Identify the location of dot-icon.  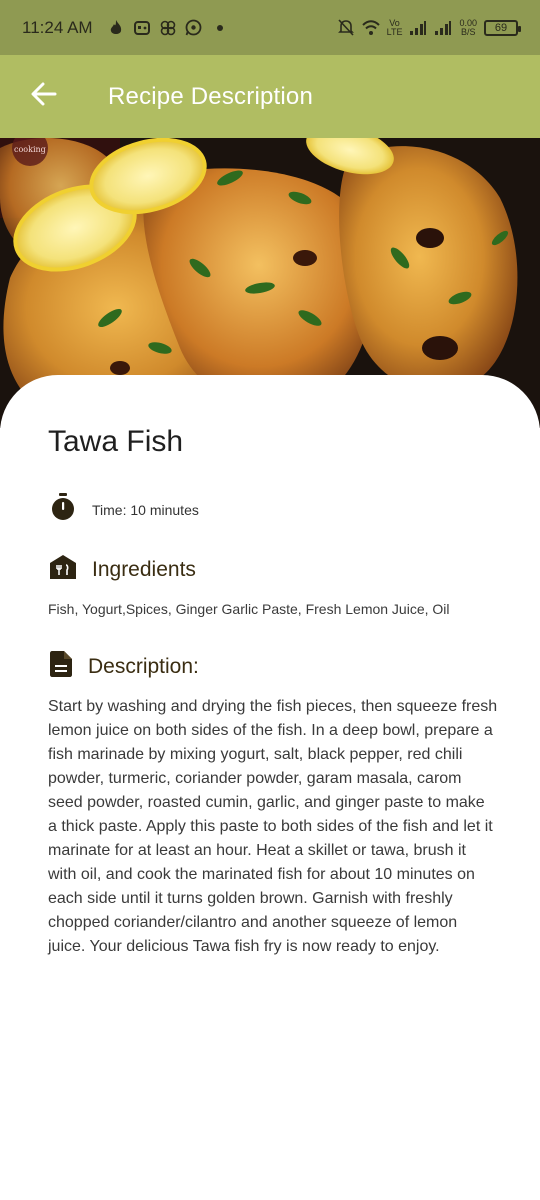
(220, 28).